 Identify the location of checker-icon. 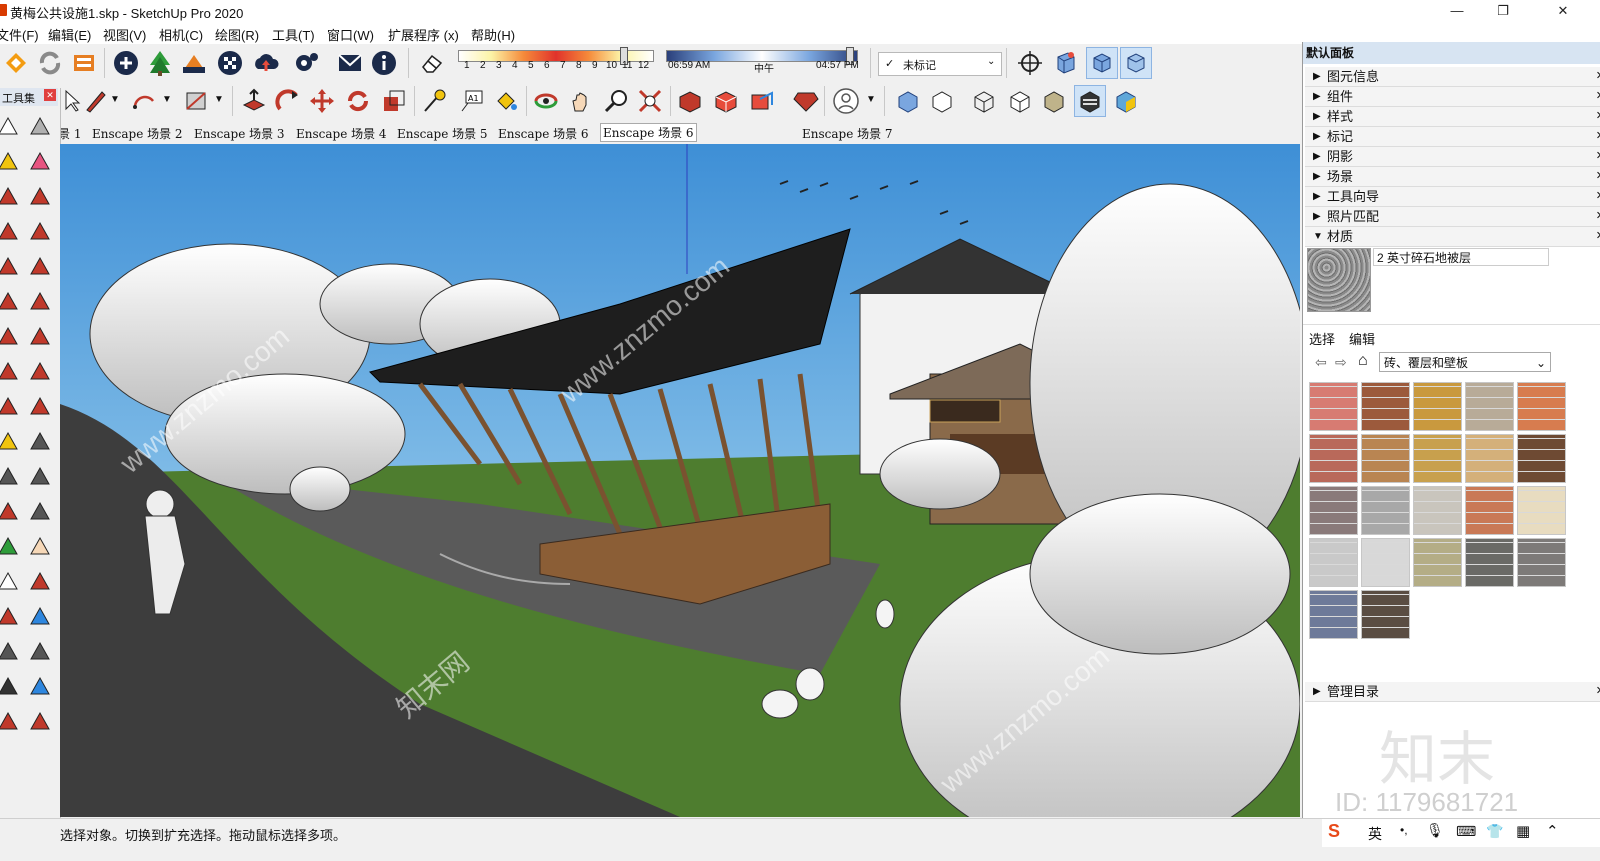
(230, 63).